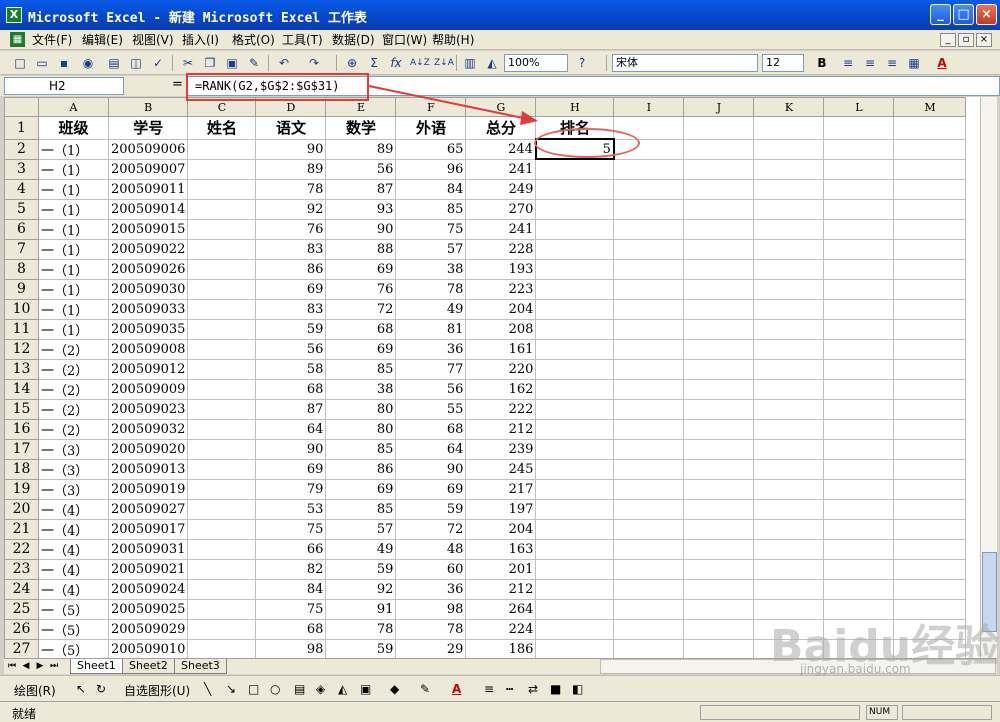 The image size is (1000, 722). I want to click on baidu-watermark-url: jingyan.baidu.com, so click(855, 669).